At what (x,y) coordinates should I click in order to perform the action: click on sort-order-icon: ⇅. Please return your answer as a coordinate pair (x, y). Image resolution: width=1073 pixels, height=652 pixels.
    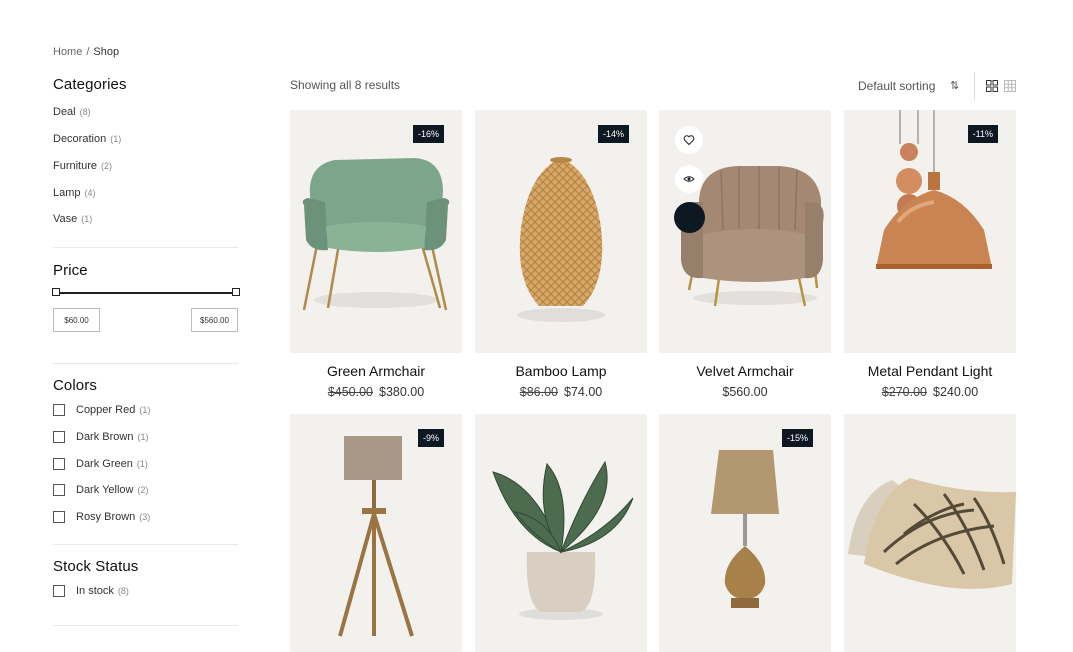
    Looking at the image, I should click on (954, 85).